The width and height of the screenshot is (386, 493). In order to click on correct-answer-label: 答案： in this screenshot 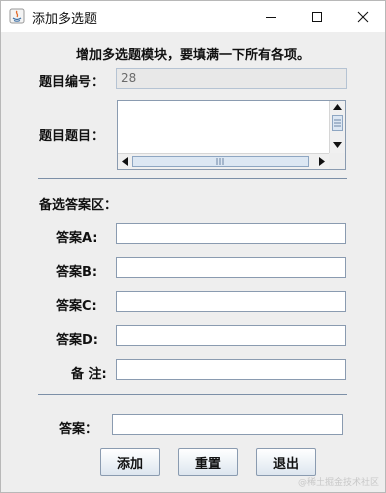, I will do `click(79, 429)`.